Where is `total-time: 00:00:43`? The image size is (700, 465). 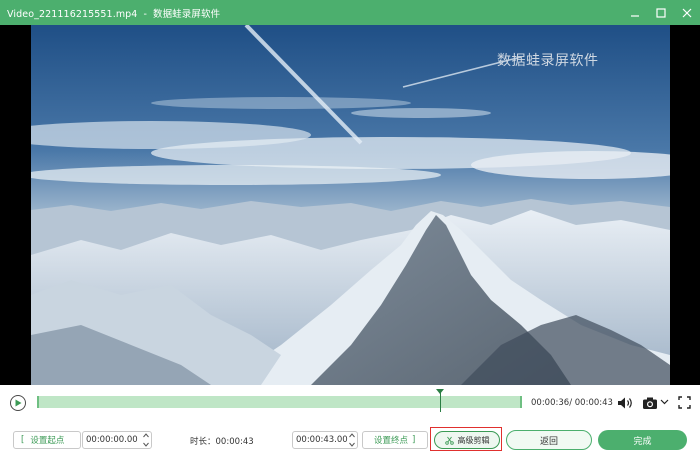 total-time: 00:00:43 is located at coordinates (593, 403).